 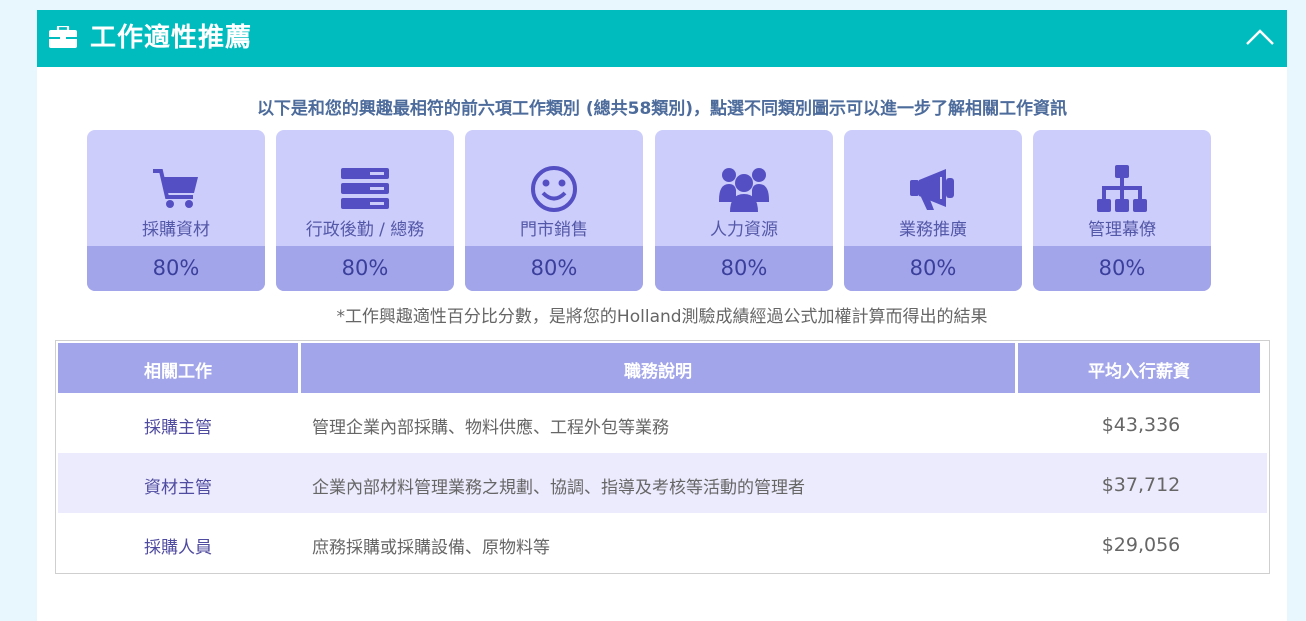 What do you see at coordinates (365, 188) in the screenshot?
I see `server-stack-icon` at bounding box center [365, 188].